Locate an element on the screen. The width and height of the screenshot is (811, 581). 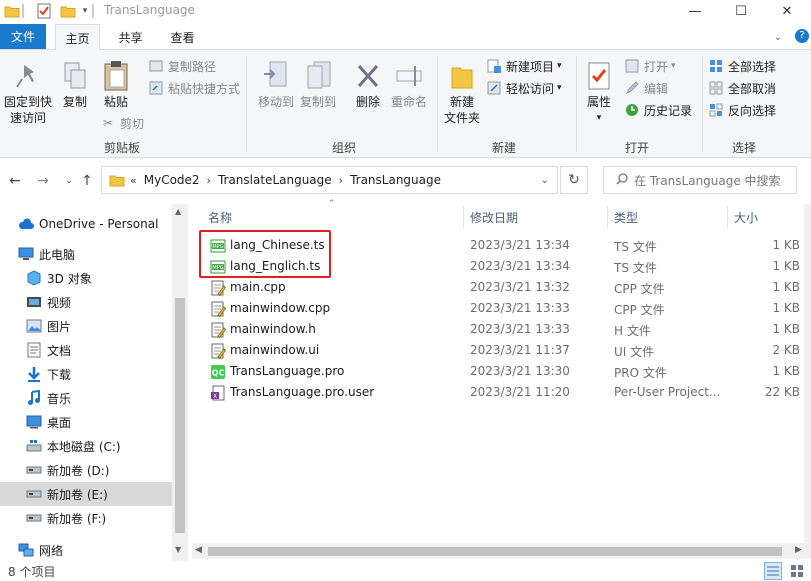
new-folder-button: 新建 文件夹 is located at coordinates (462, 93).